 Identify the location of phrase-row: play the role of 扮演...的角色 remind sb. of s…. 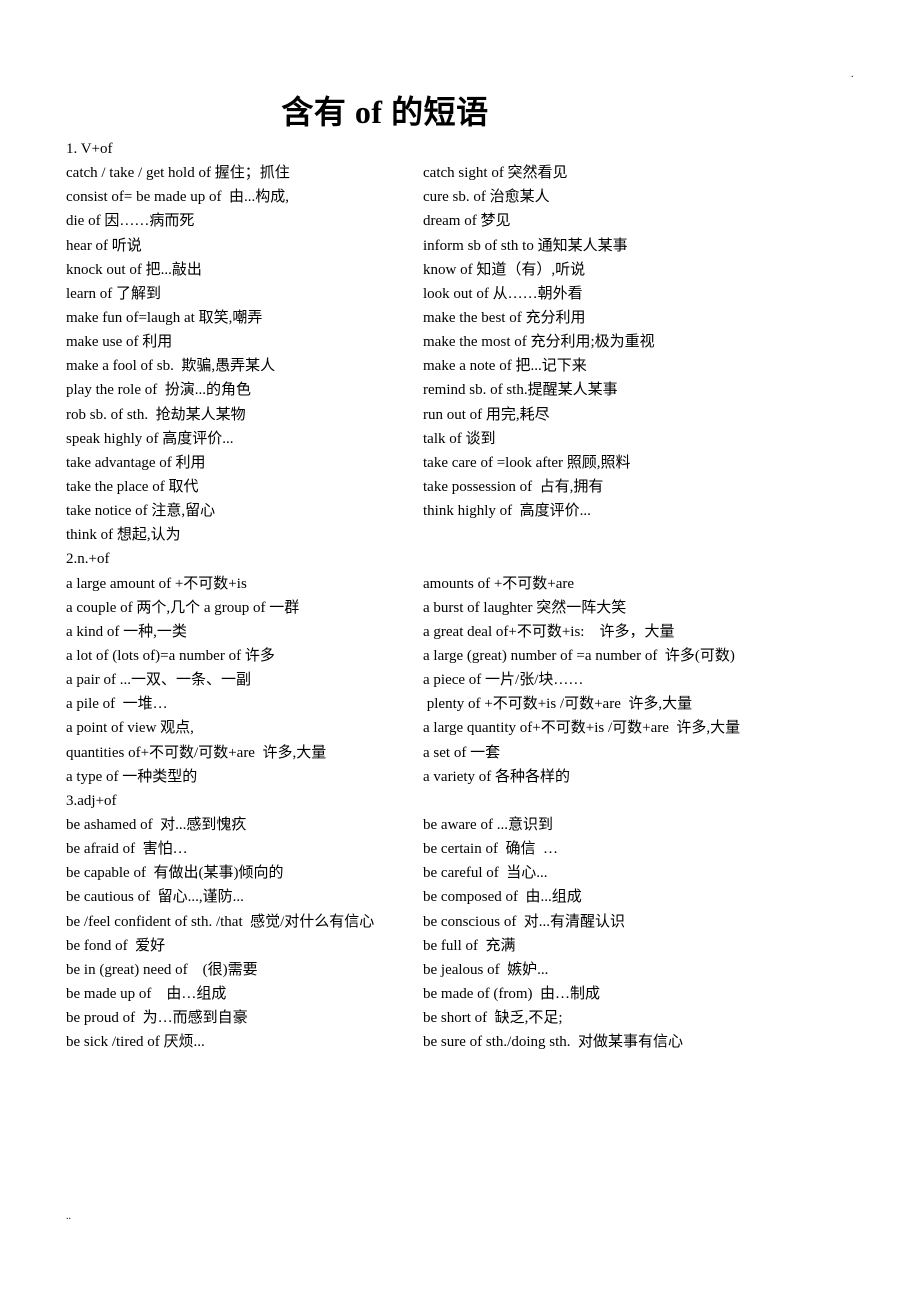
(466, 390).